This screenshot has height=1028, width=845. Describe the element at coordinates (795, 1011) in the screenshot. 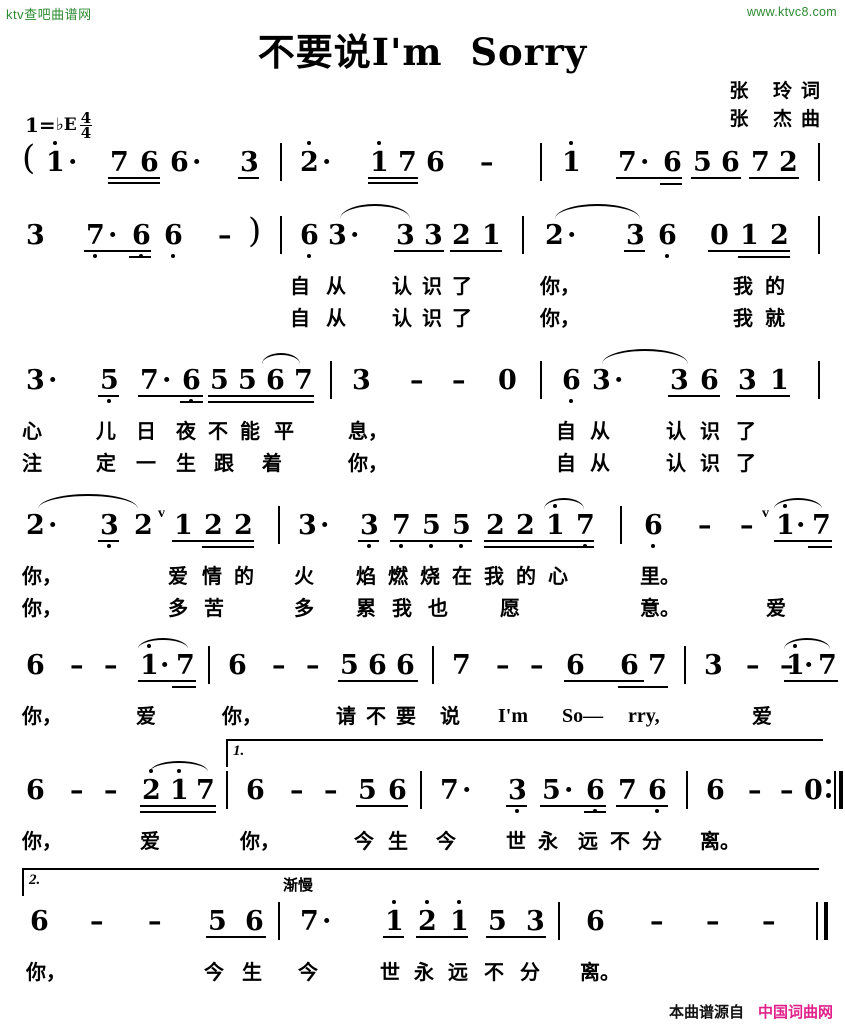

I see `footer-site-name: 中国词曲网` at that location.